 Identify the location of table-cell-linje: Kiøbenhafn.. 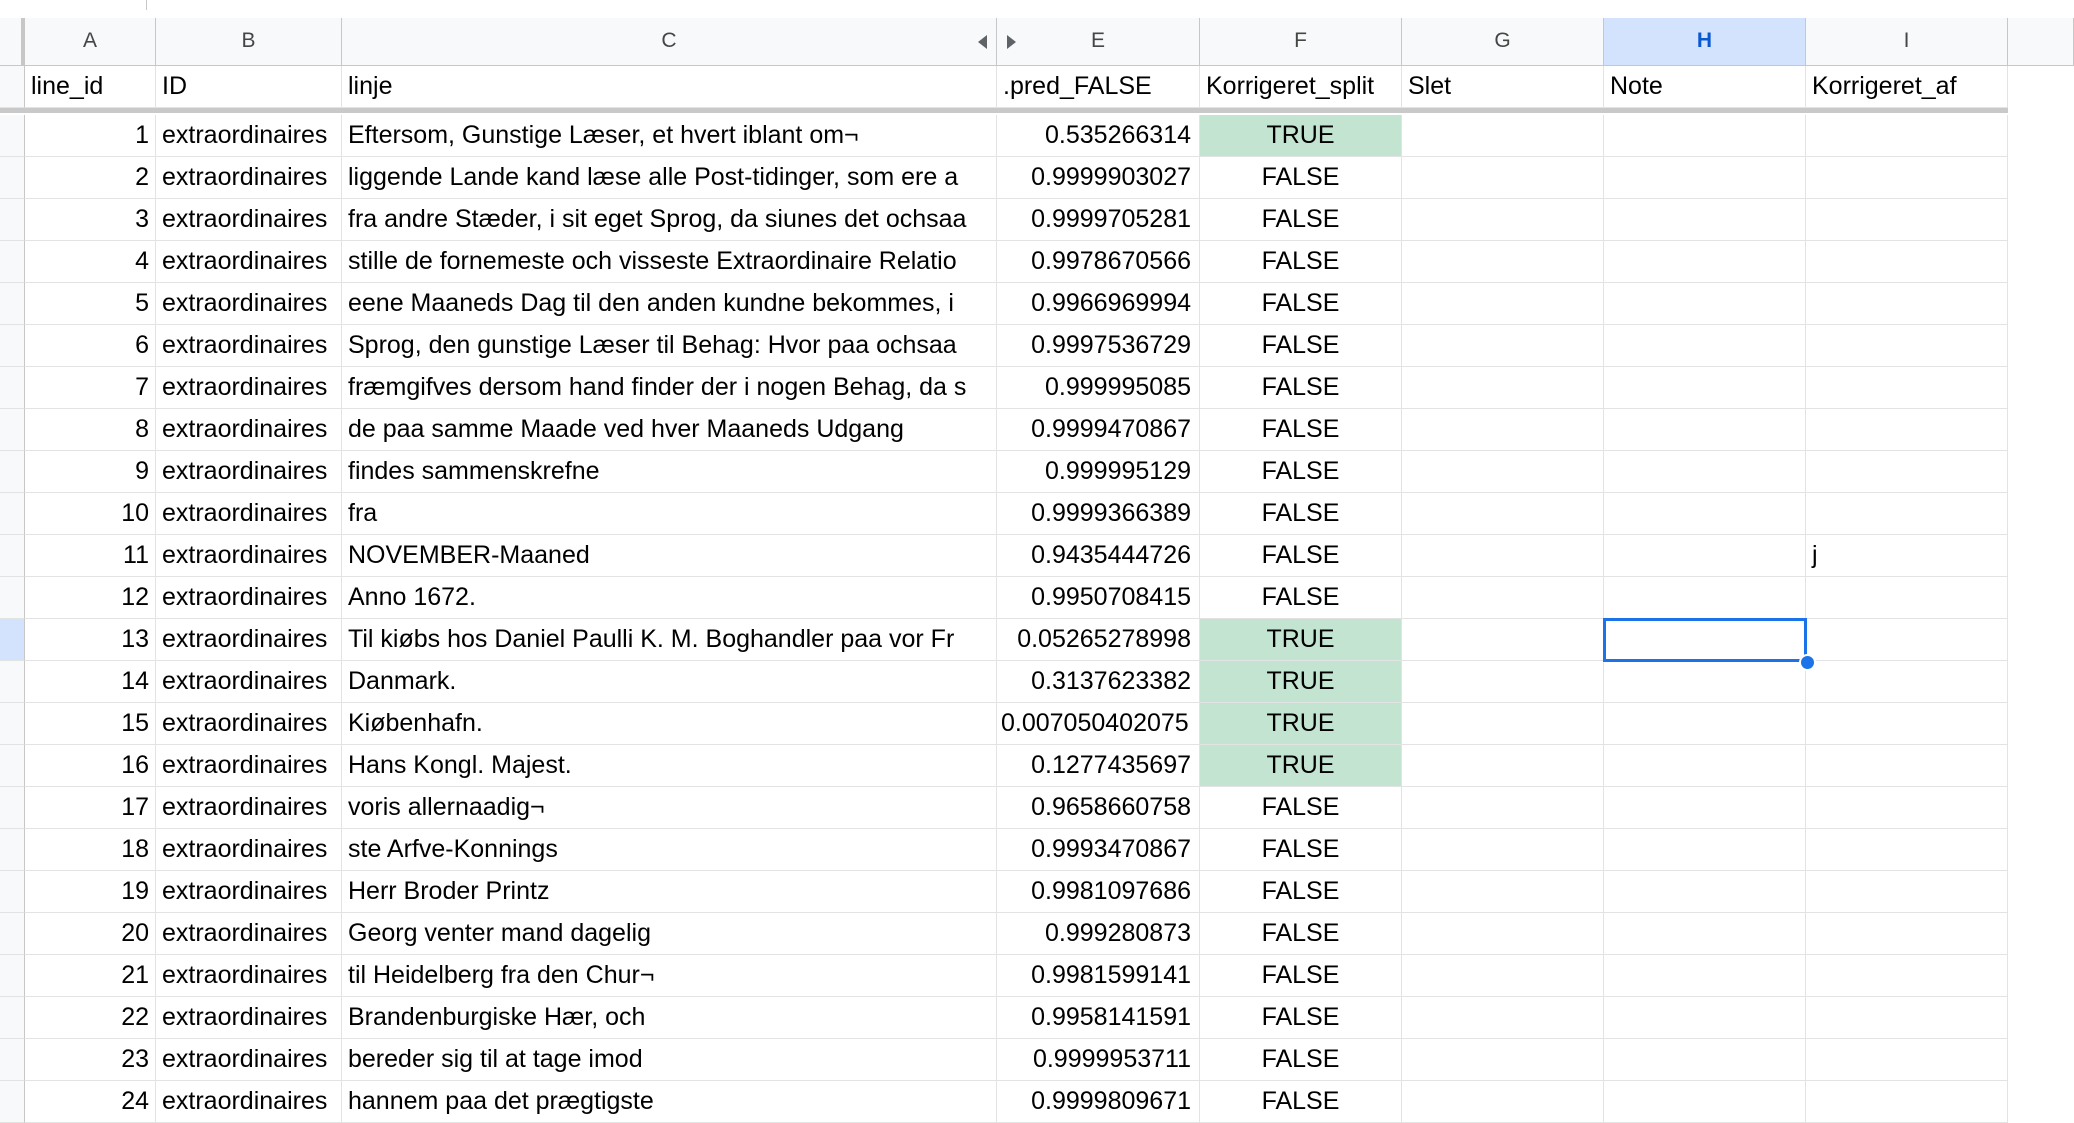
(669, 724).